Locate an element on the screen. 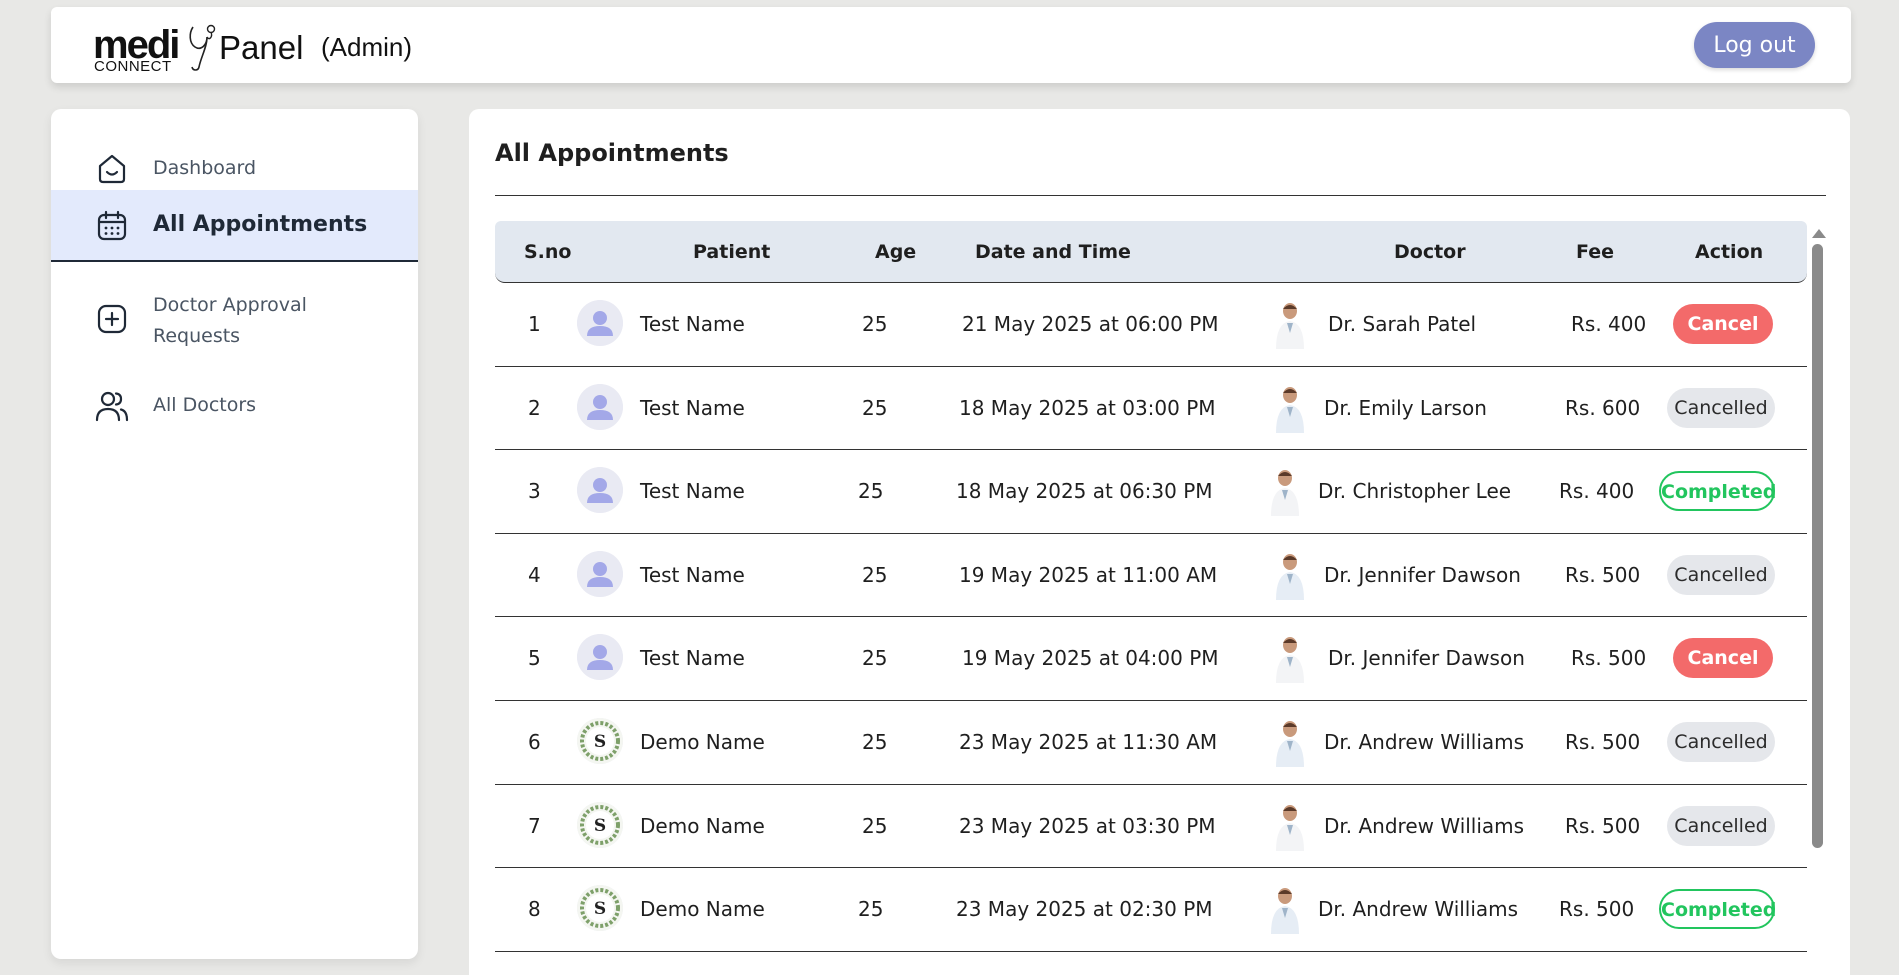 The height and width of the screenshot is (975, 1899). add-square-icon is located at coordinates (112, 319).